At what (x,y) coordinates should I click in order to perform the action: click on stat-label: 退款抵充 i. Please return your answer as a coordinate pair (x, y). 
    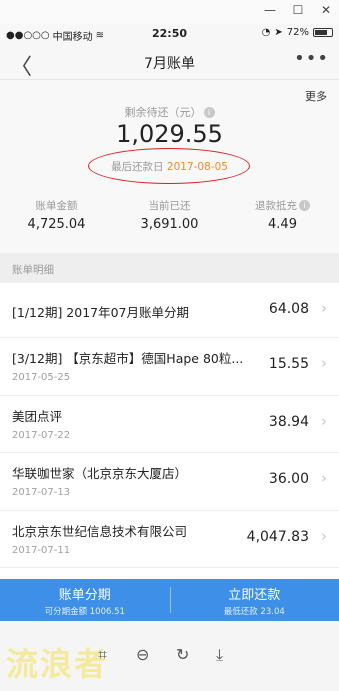
    Looking at the image, I should click on (282, 205).